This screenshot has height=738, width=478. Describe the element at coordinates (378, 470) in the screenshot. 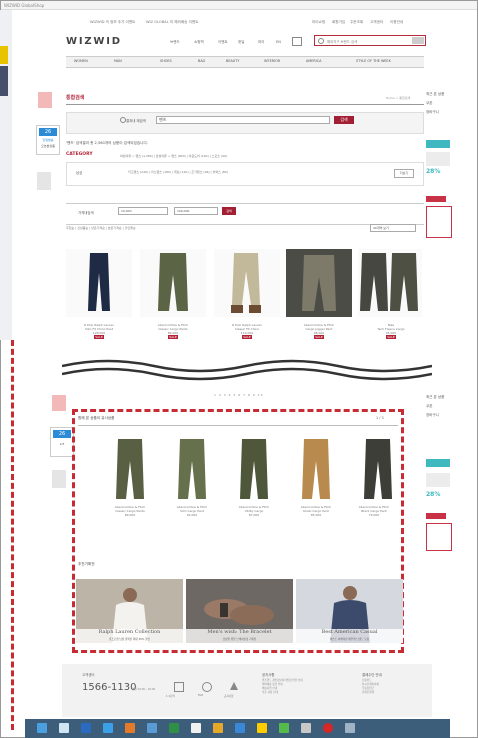

I see `recommend-image-charcoal` at that location.